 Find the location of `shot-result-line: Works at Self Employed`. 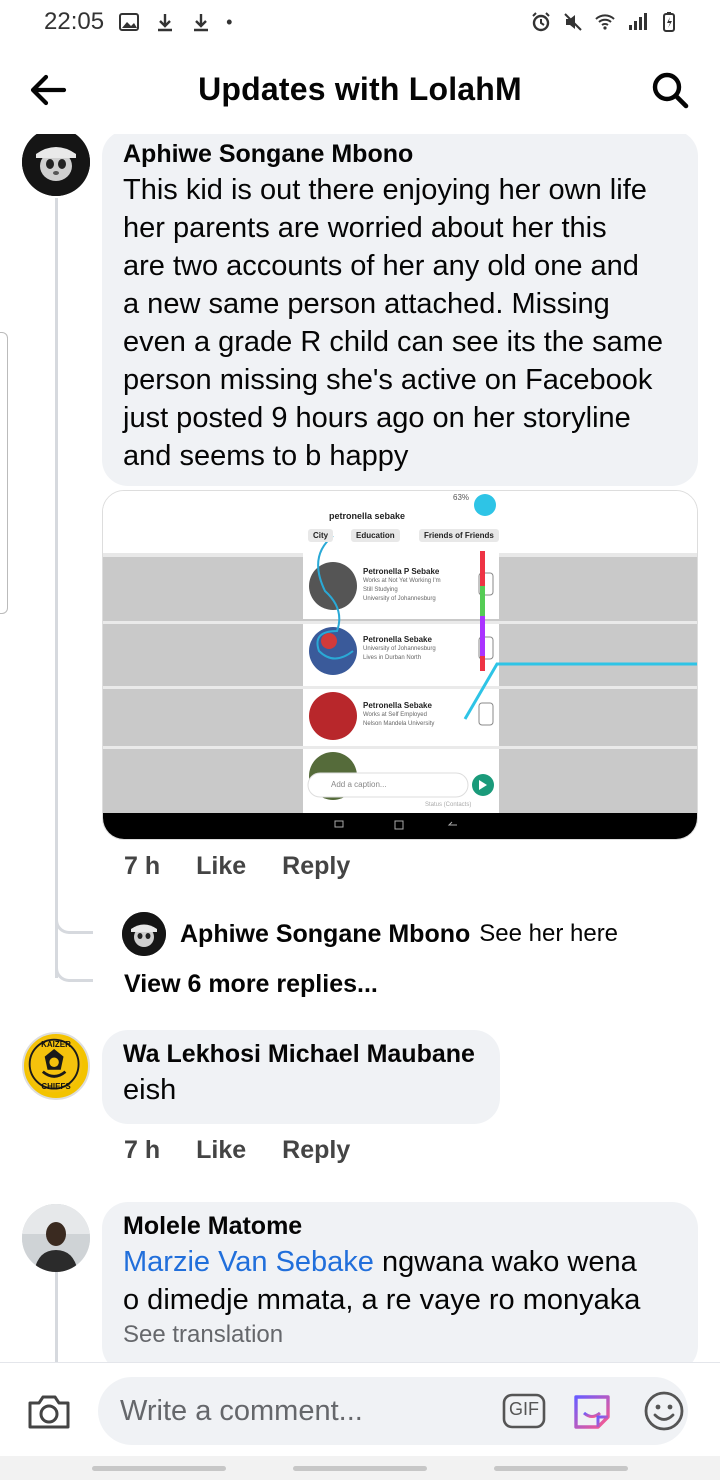

shot-result-line: Works at Self Employed is located at coordinates (395, 715).